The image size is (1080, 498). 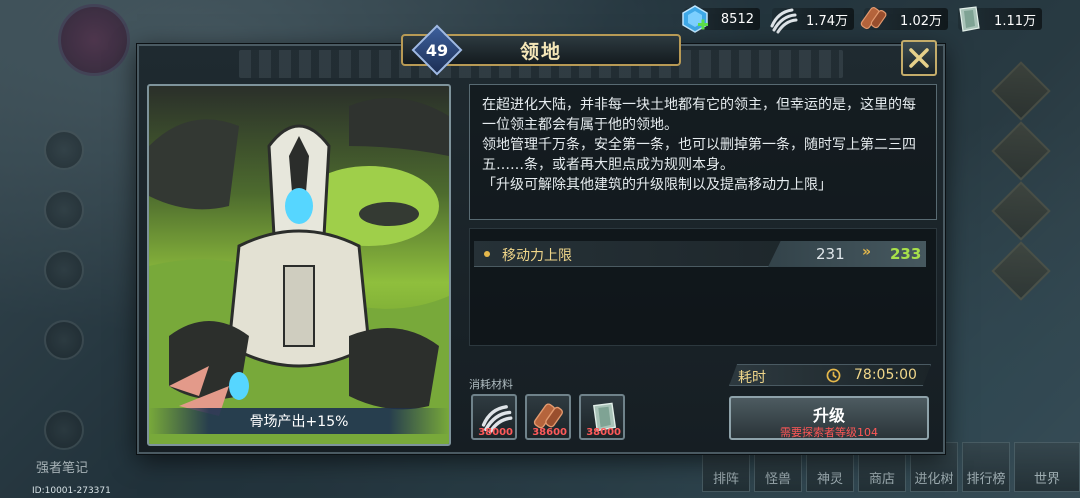 I want to click on resource-stone: 1.11万, so click(x=1000, y=19).